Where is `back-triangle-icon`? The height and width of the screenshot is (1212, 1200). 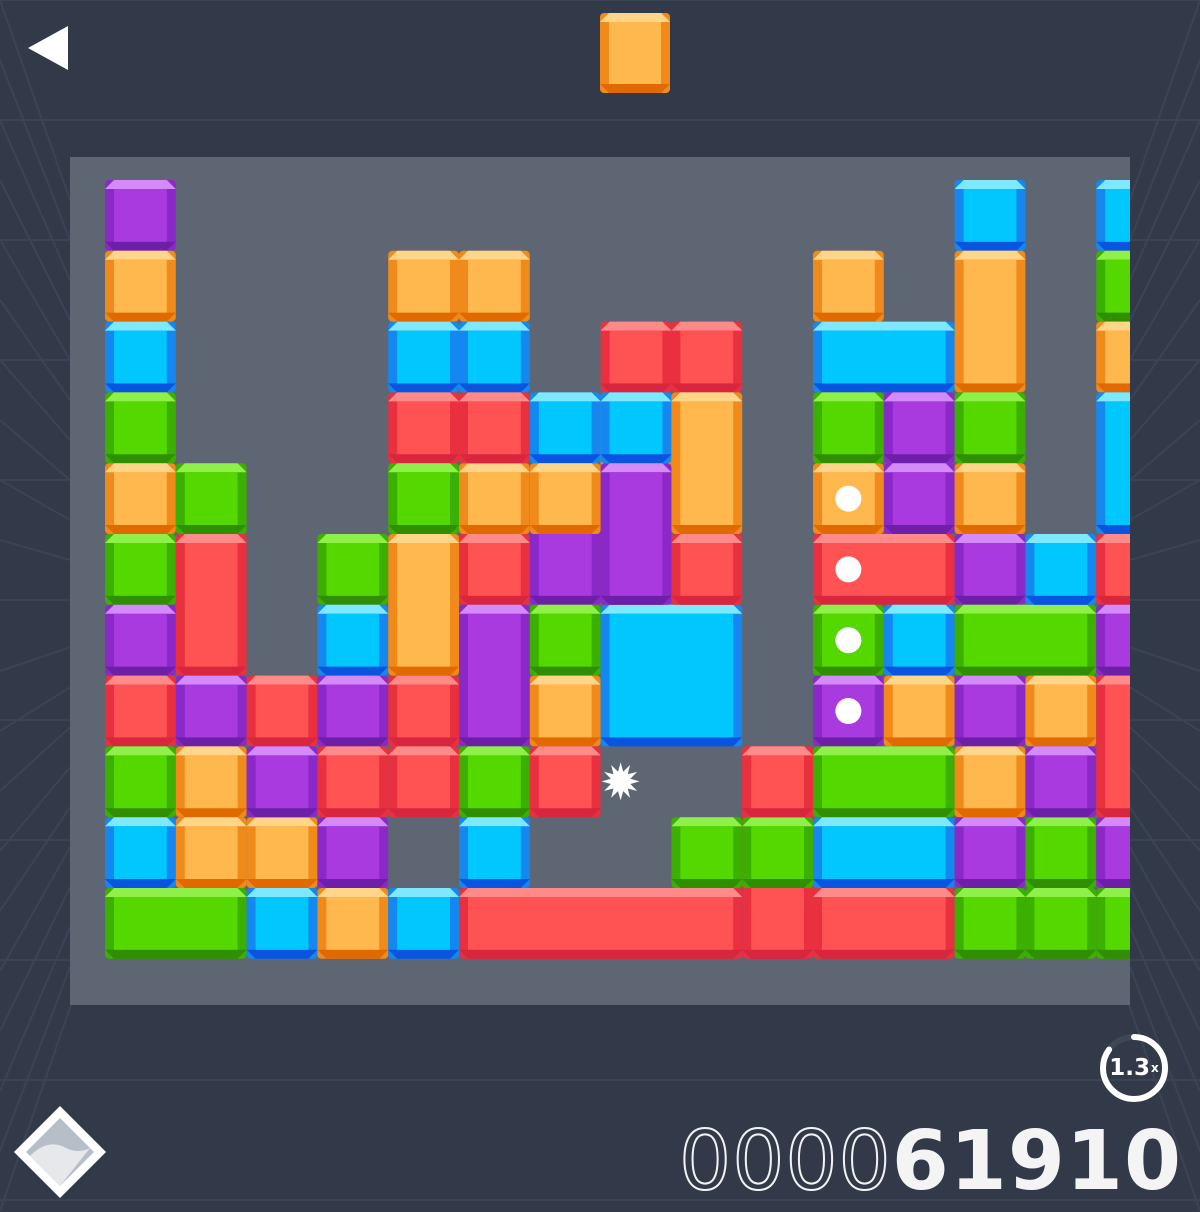
back-triangle-icon is located at coordinates (48, 48).